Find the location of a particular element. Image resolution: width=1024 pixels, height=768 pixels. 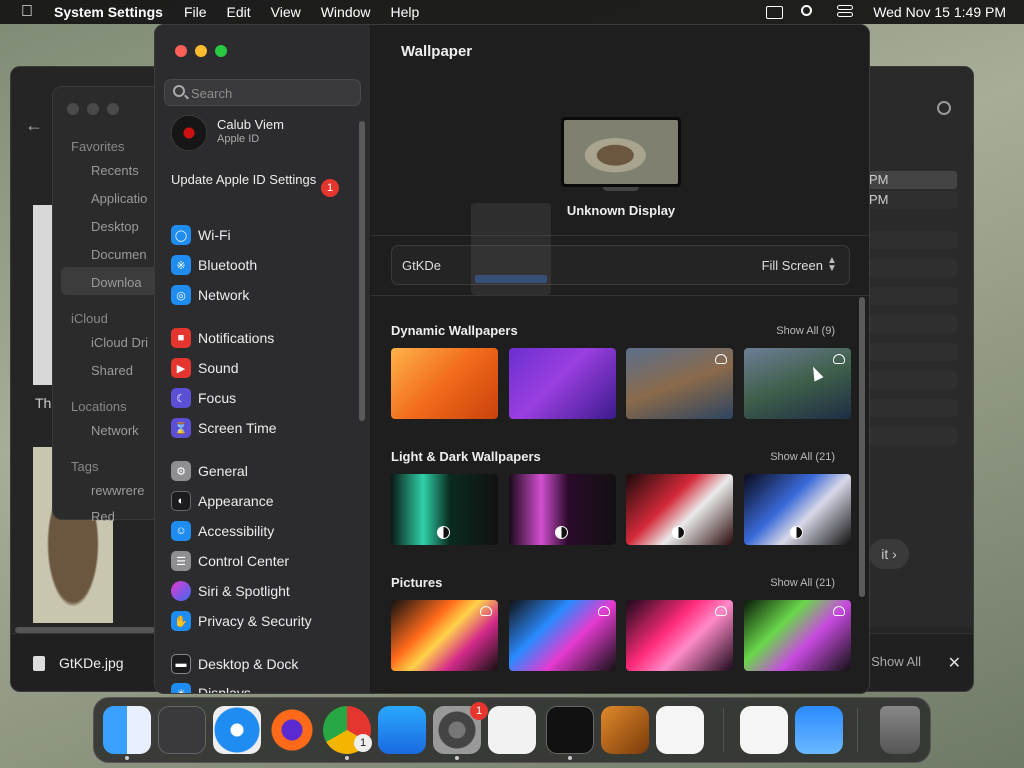

time-row: PM is located at coordinates (912, 180).